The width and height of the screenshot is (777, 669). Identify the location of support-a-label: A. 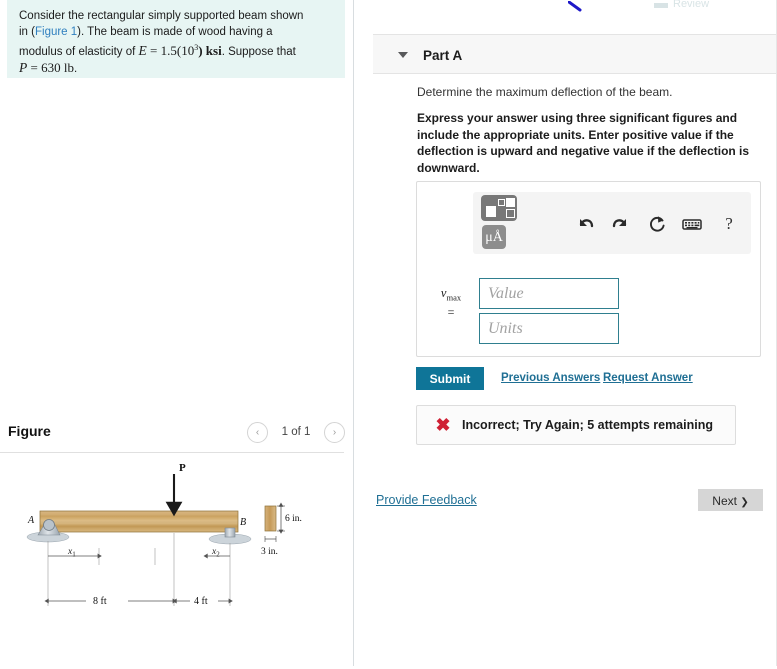
(31, 520).